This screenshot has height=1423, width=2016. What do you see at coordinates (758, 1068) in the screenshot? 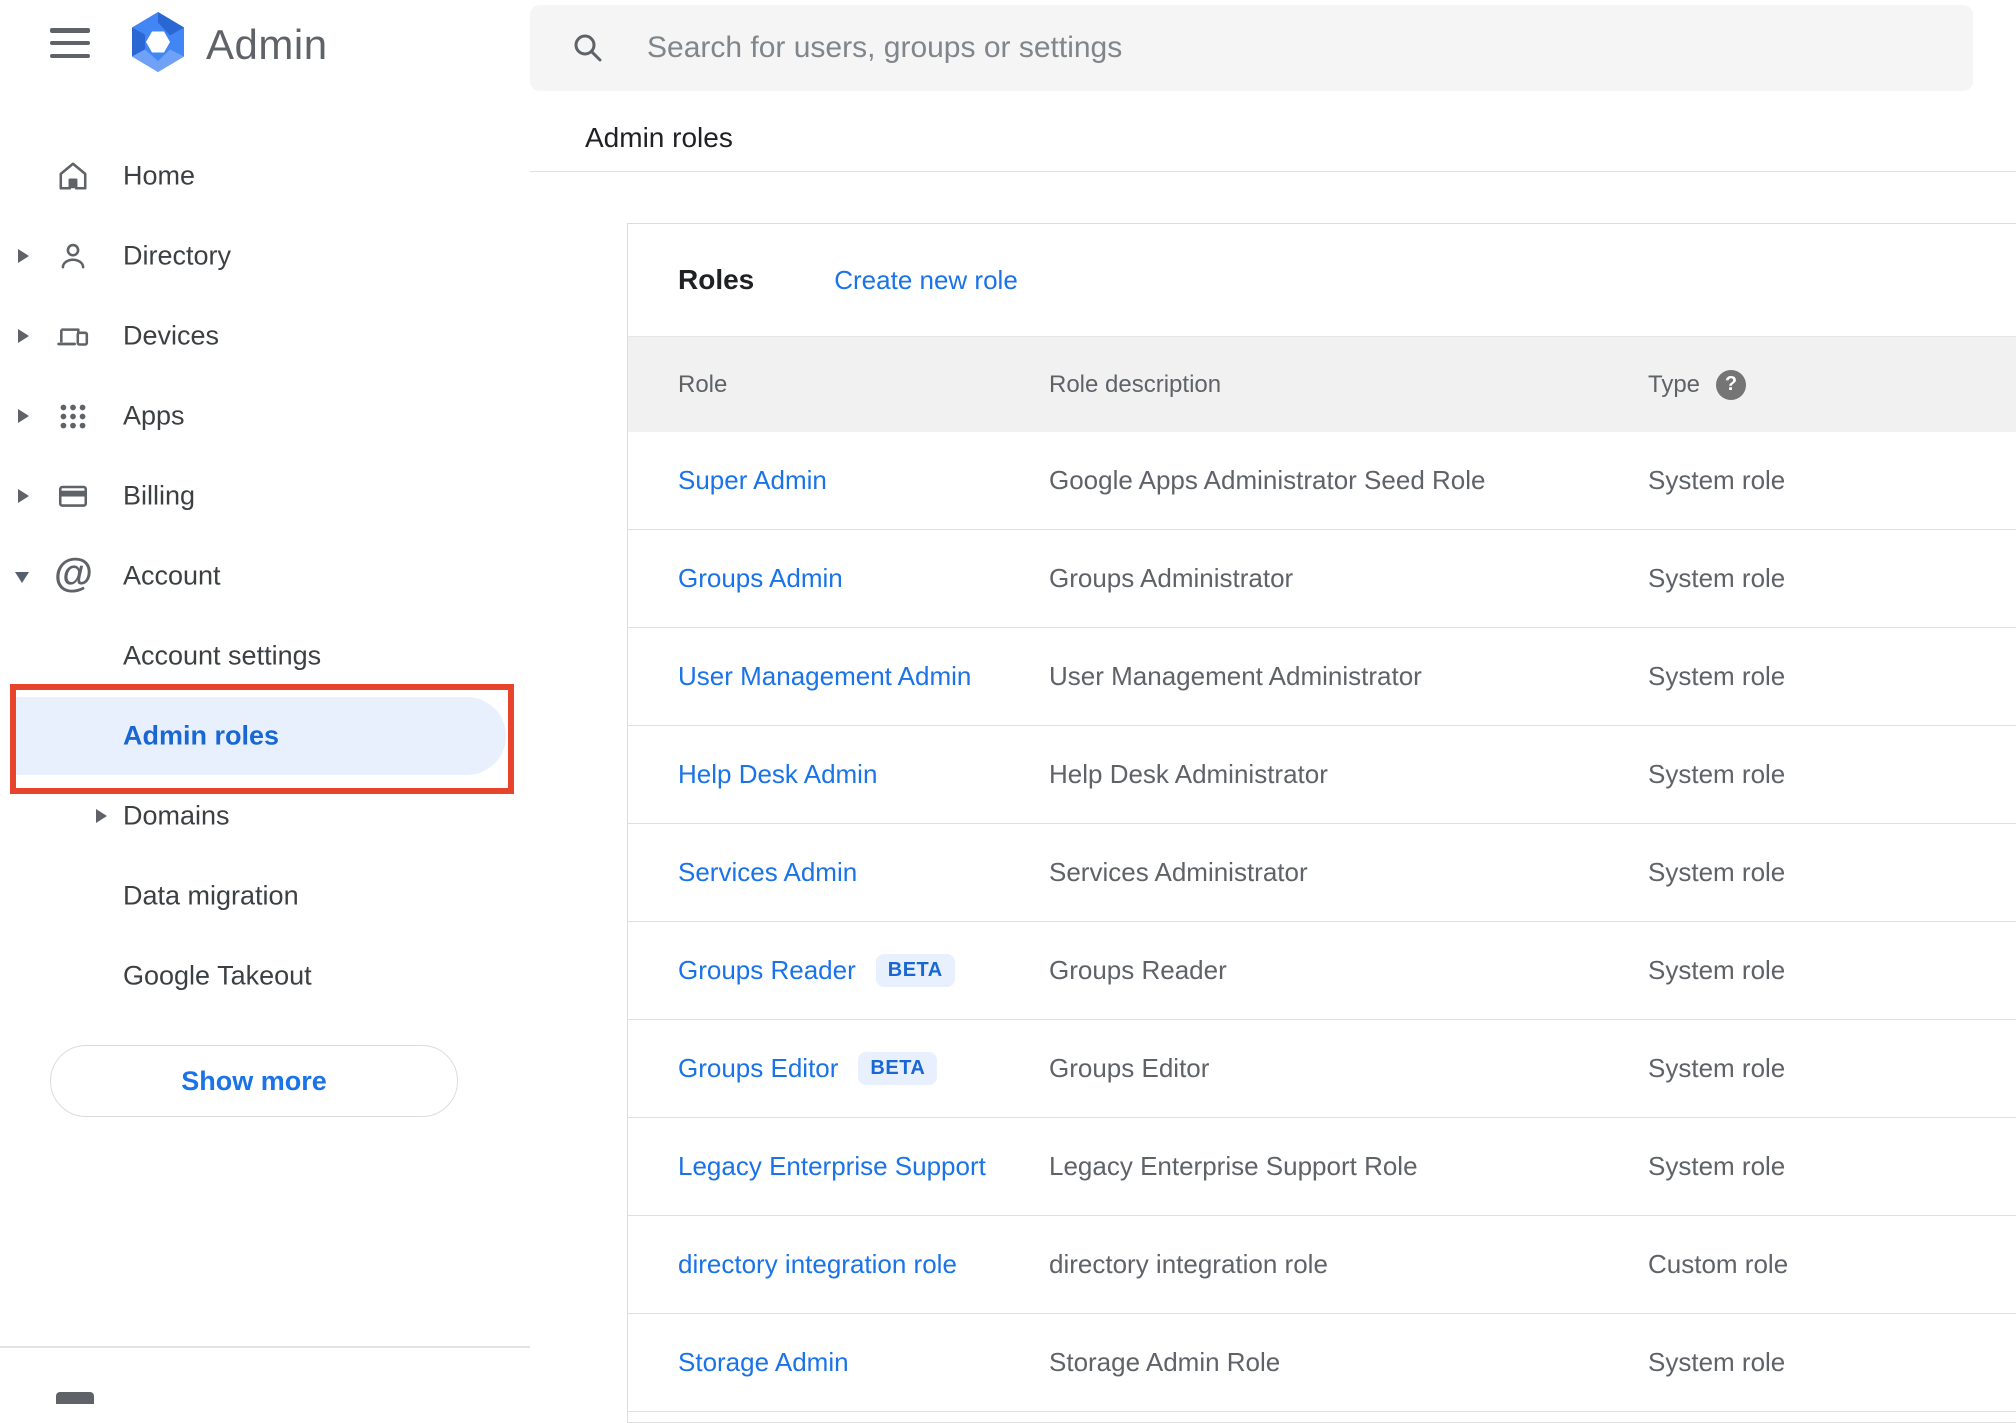
I see `role-link: Groups Editor` at bounding box center [758, 1068].